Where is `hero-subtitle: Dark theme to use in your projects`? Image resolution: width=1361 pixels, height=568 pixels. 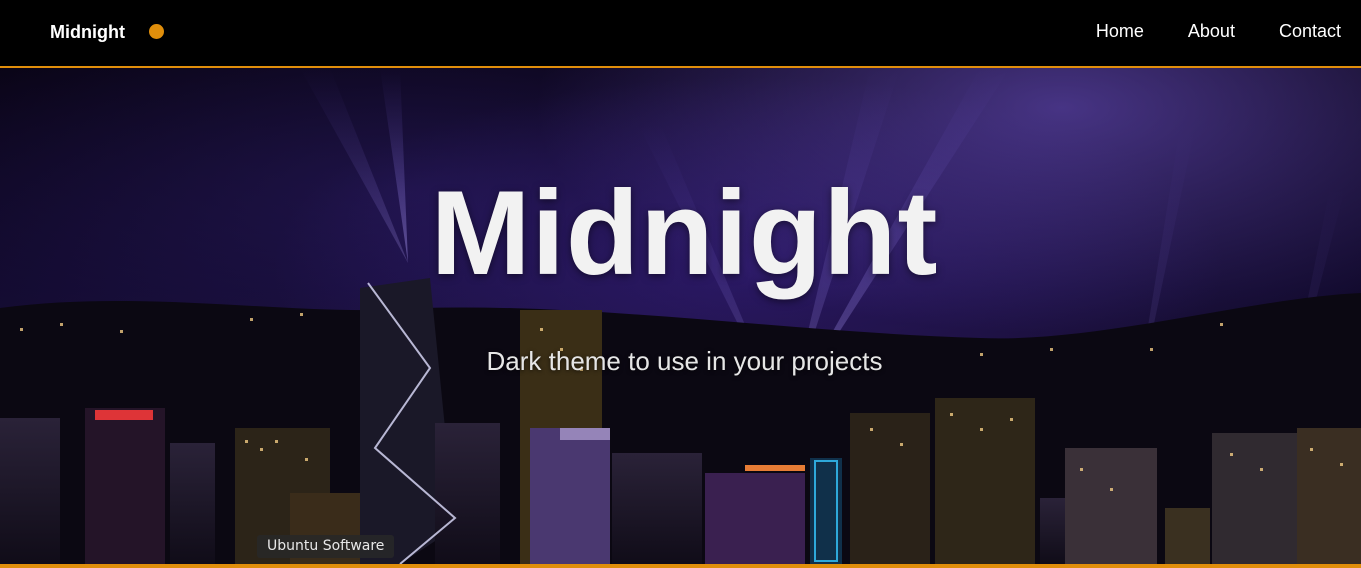 hero-subtitle: Dark theme to use in your projects is located at coordinates (684, 361).